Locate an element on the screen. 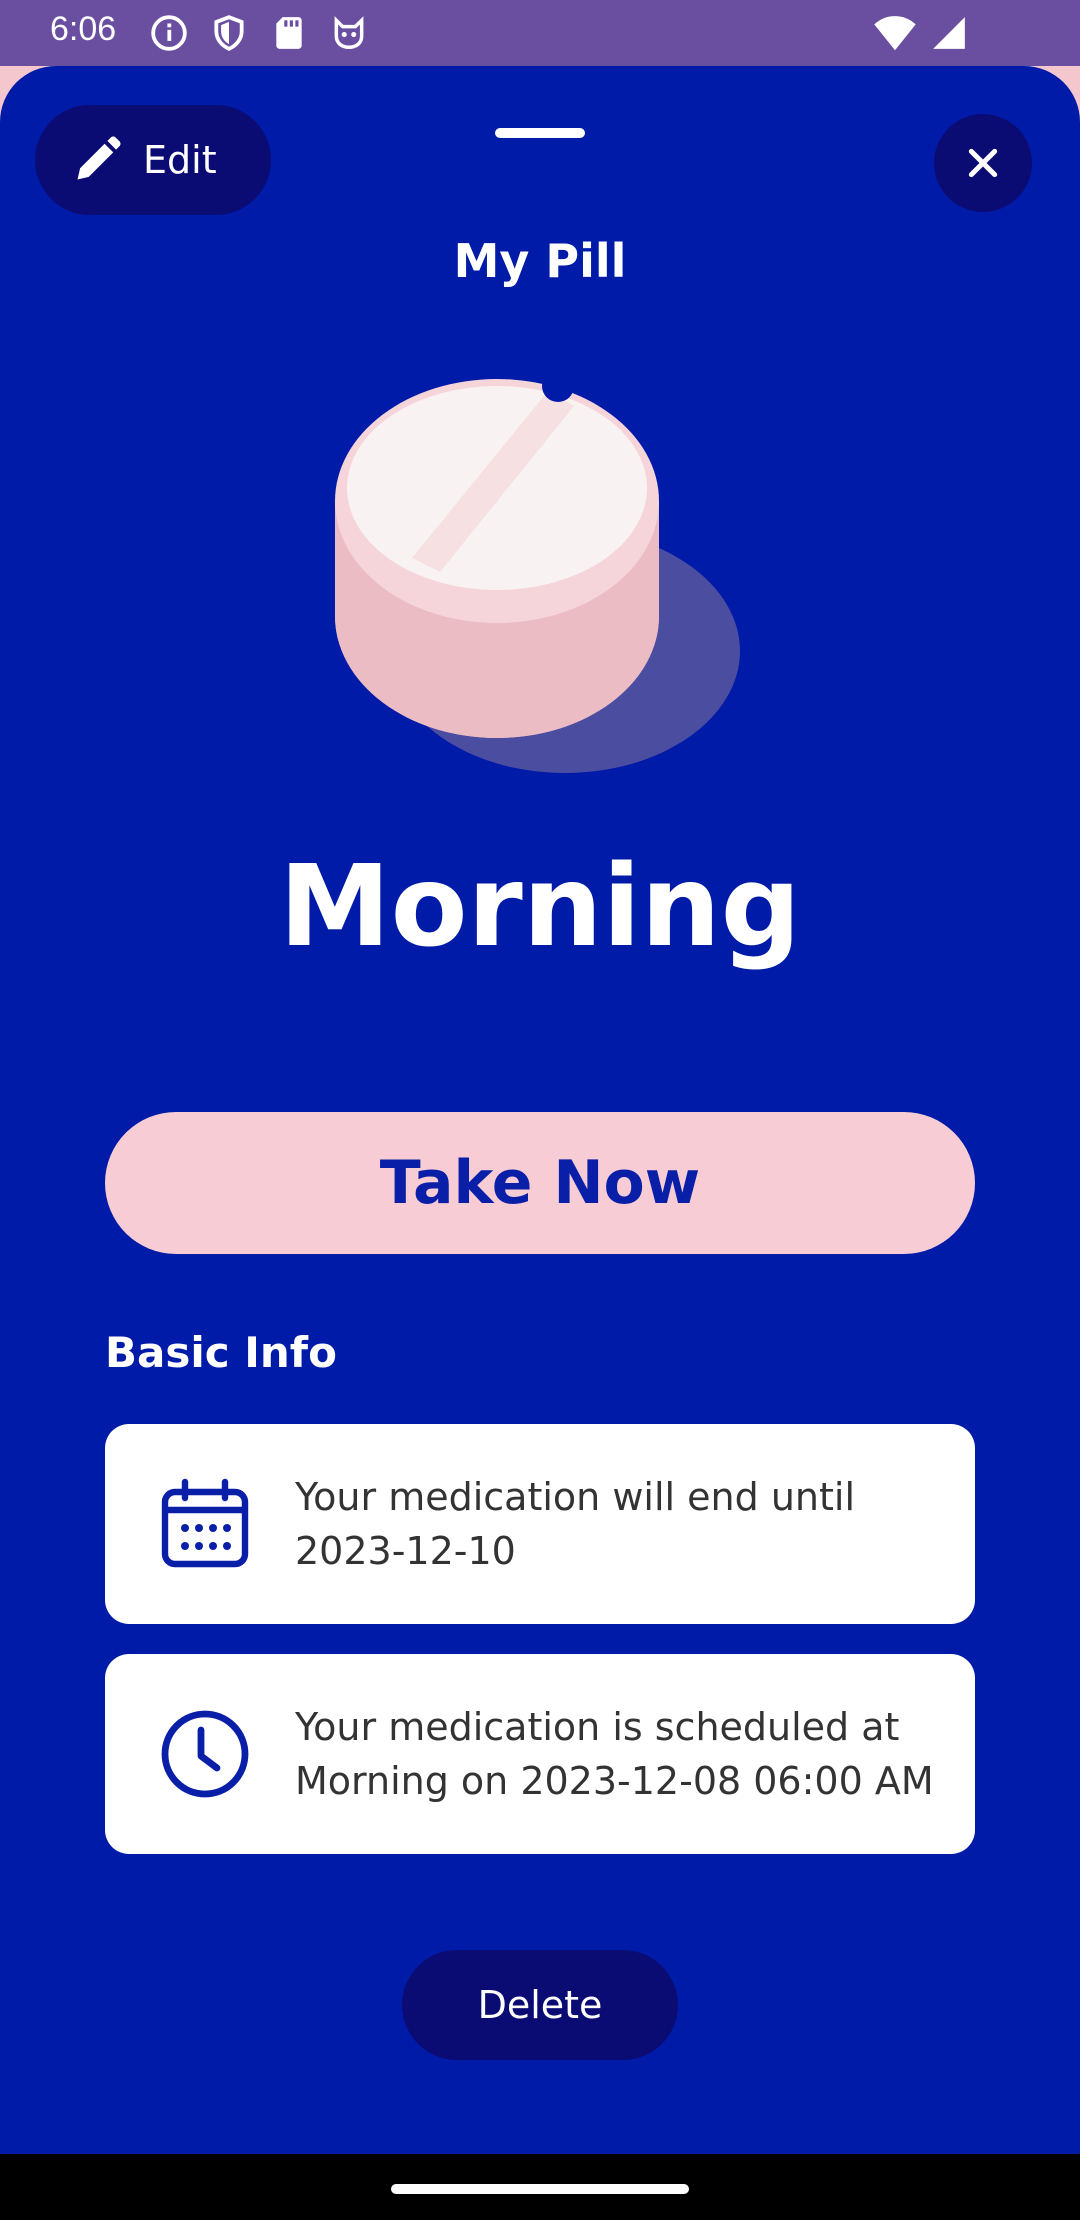  navigation-bar is located at coordinates (540, 2187).